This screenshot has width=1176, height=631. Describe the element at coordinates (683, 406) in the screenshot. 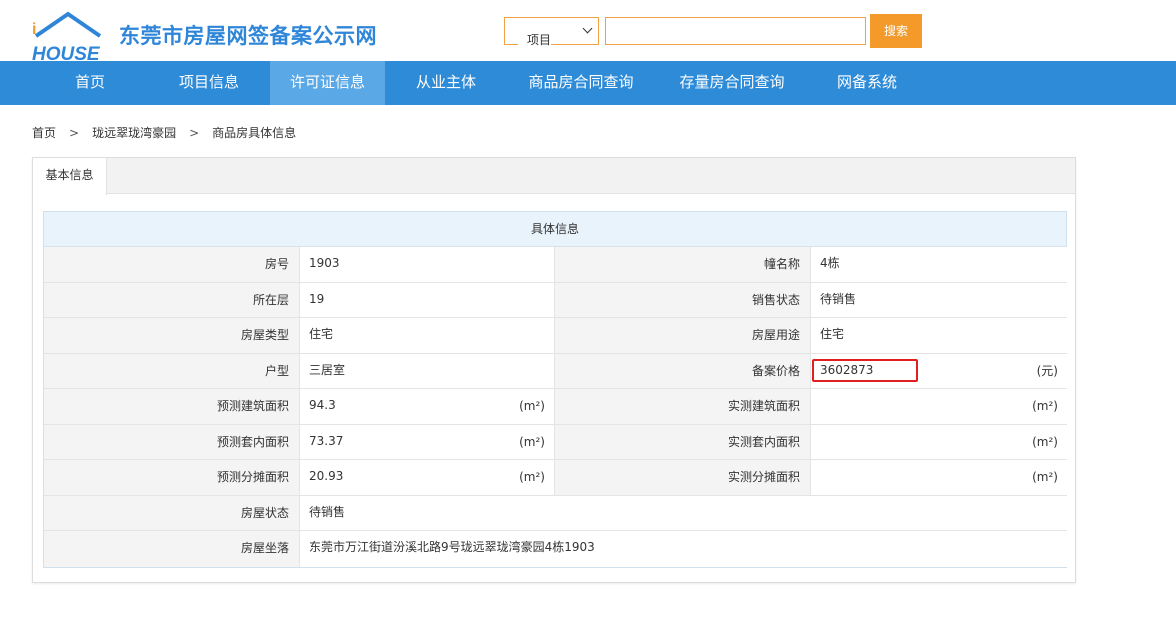

I see `field-label: 实测建筑面积` at that location.